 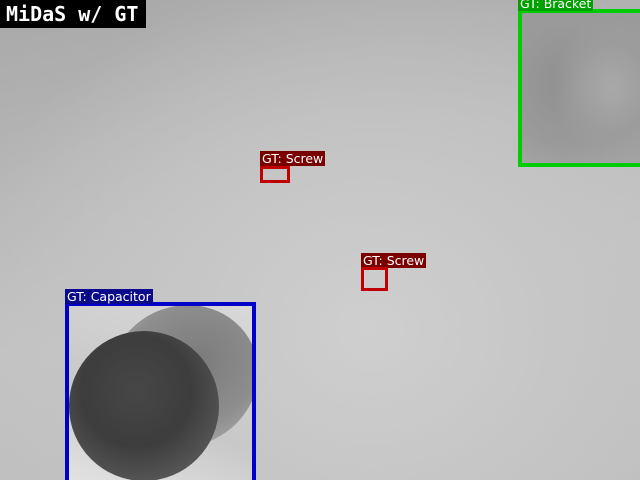 I want to click on capacitor-label: GT: Capacitor, so click(x=109, y=296).